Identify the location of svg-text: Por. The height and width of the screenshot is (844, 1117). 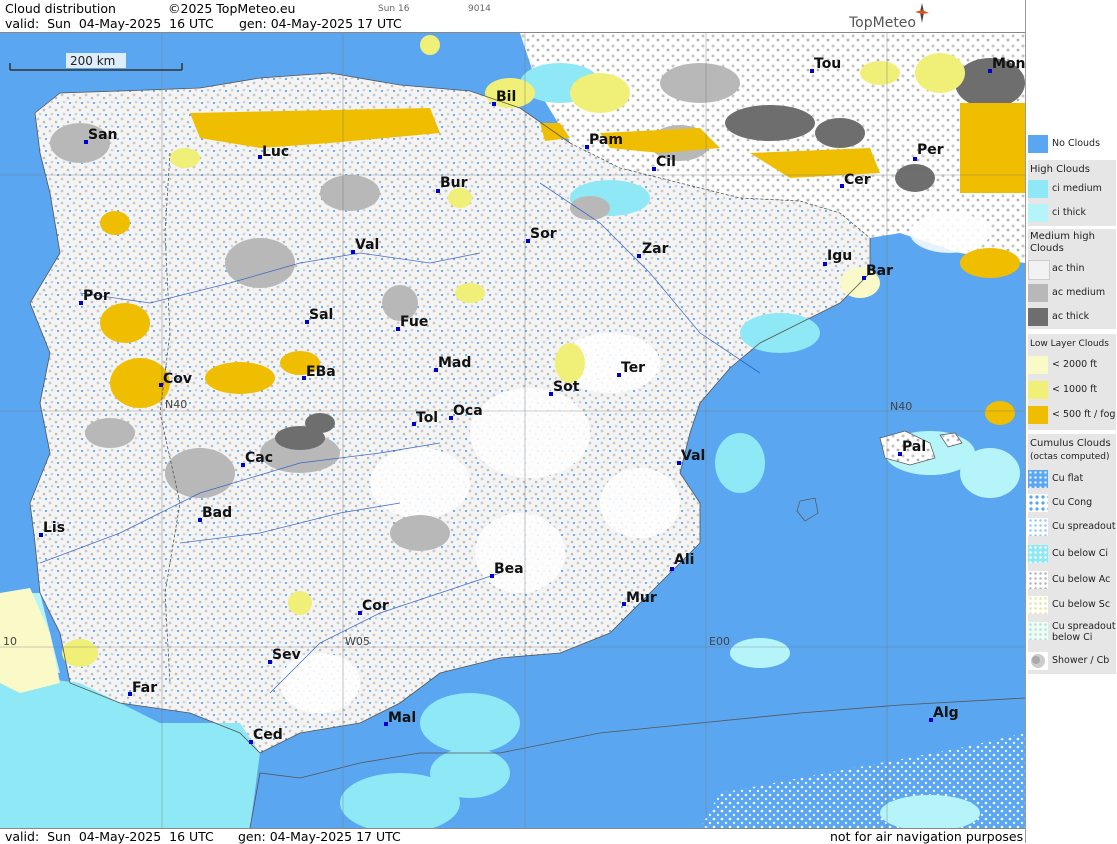
(96, 296).